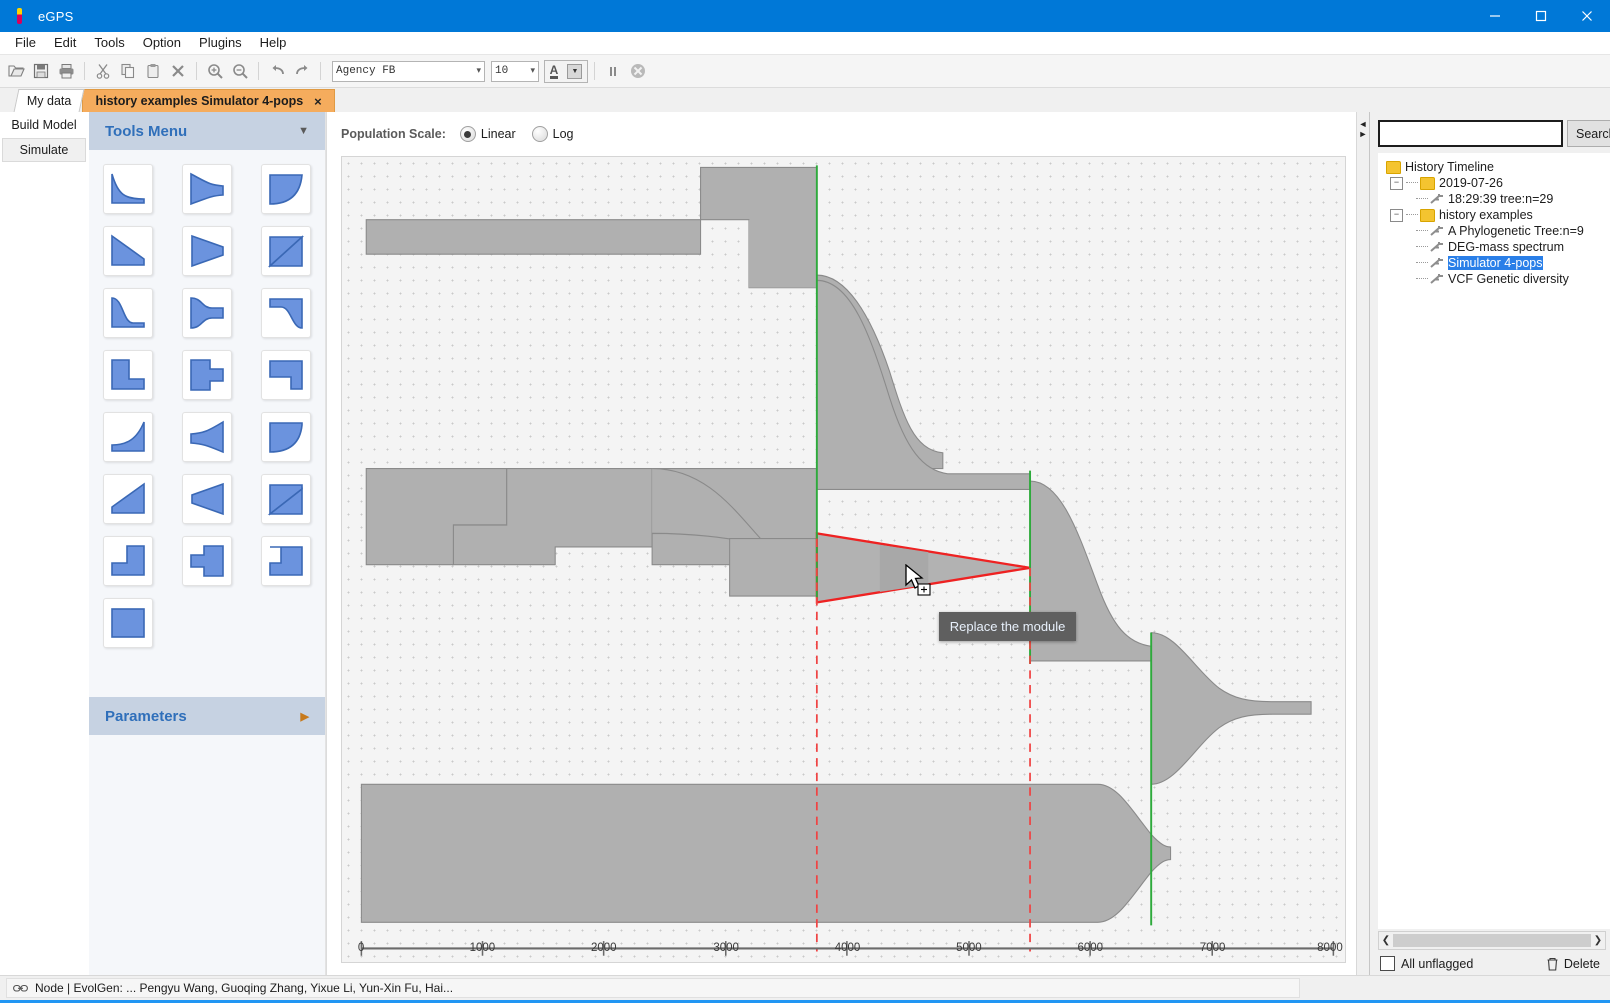 The height and width of the screenshot is (1003, 1610). Describe the element at coordinates (128, 437) in the screenshot. I see `shape-tool-convex-growth` at that location.